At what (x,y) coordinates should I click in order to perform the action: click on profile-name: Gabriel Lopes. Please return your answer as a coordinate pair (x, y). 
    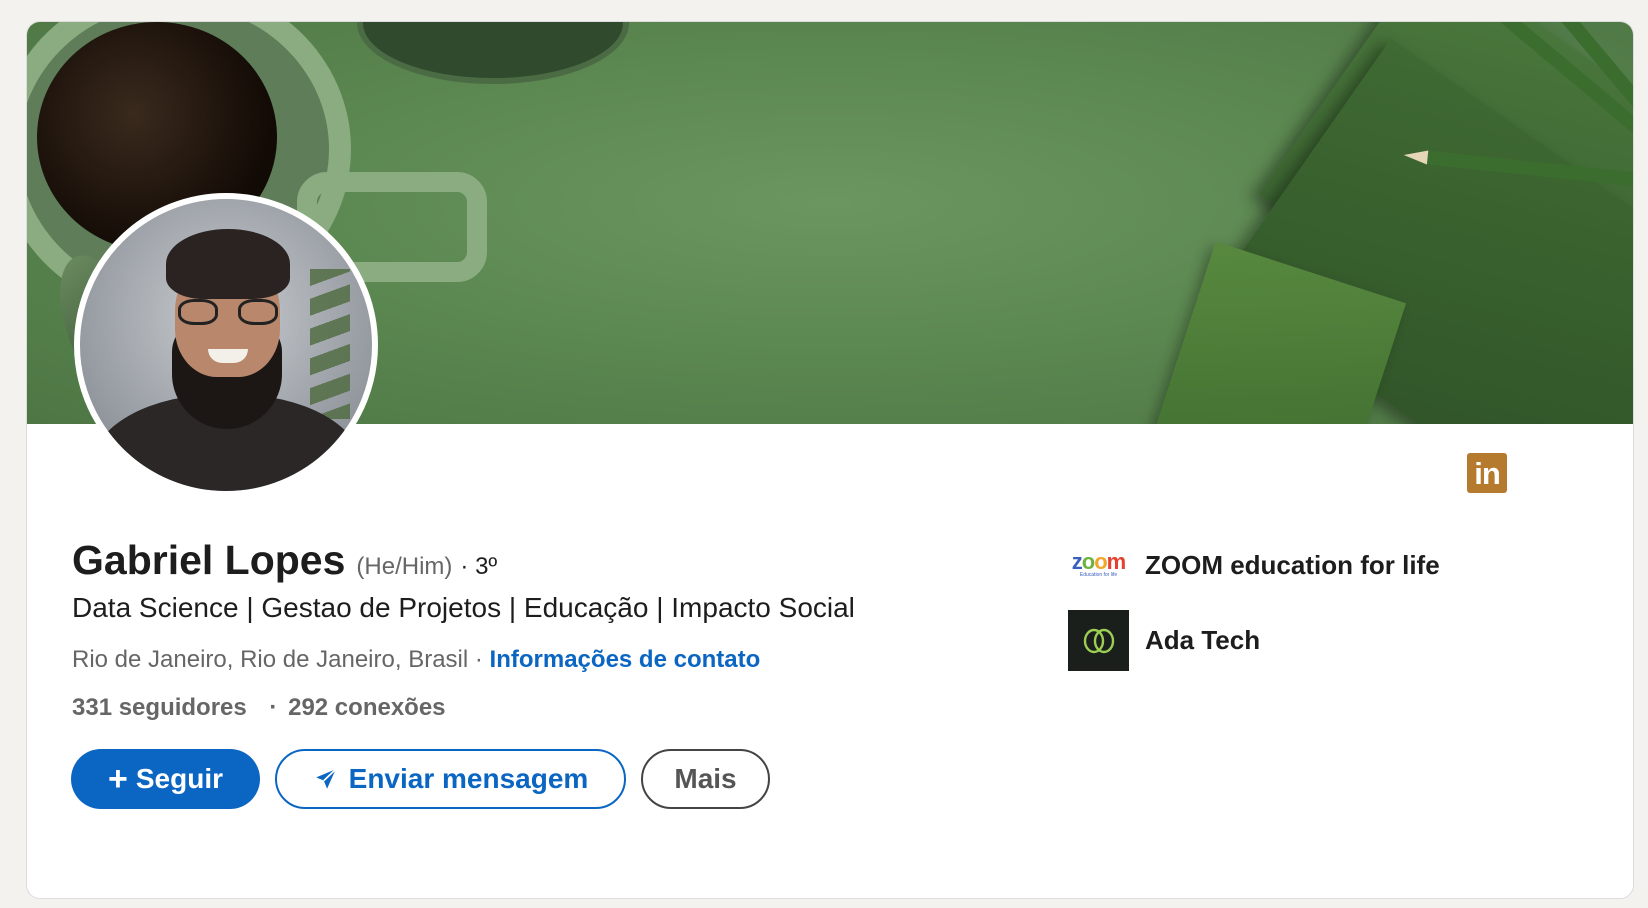
    Looking at the image, I should click on (209, 560).